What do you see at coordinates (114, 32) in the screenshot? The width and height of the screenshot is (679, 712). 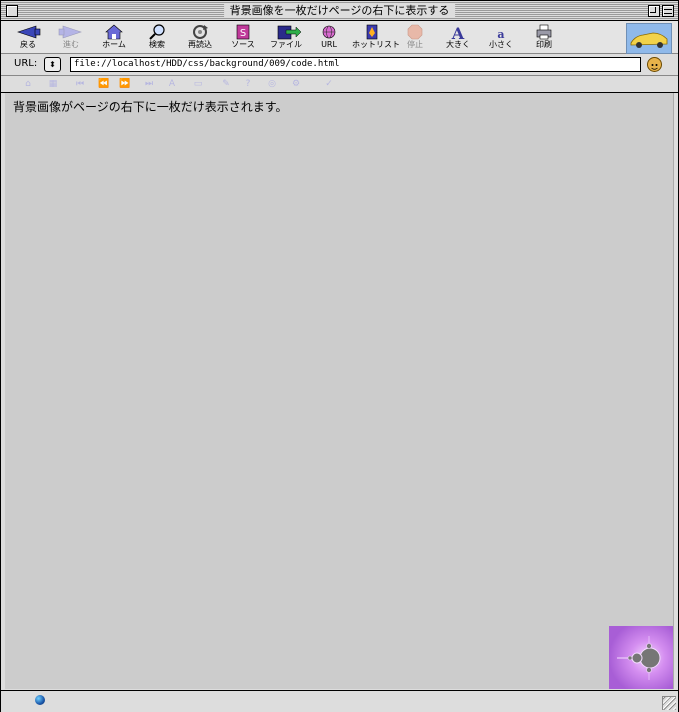 I see `home-icon` at bounding box center [114, 32].